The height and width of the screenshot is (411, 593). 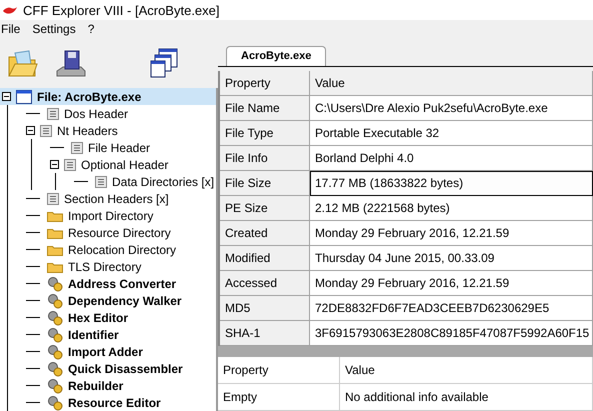 I want to click on tree-item: Rebuilder, so click(x=96, y=385).